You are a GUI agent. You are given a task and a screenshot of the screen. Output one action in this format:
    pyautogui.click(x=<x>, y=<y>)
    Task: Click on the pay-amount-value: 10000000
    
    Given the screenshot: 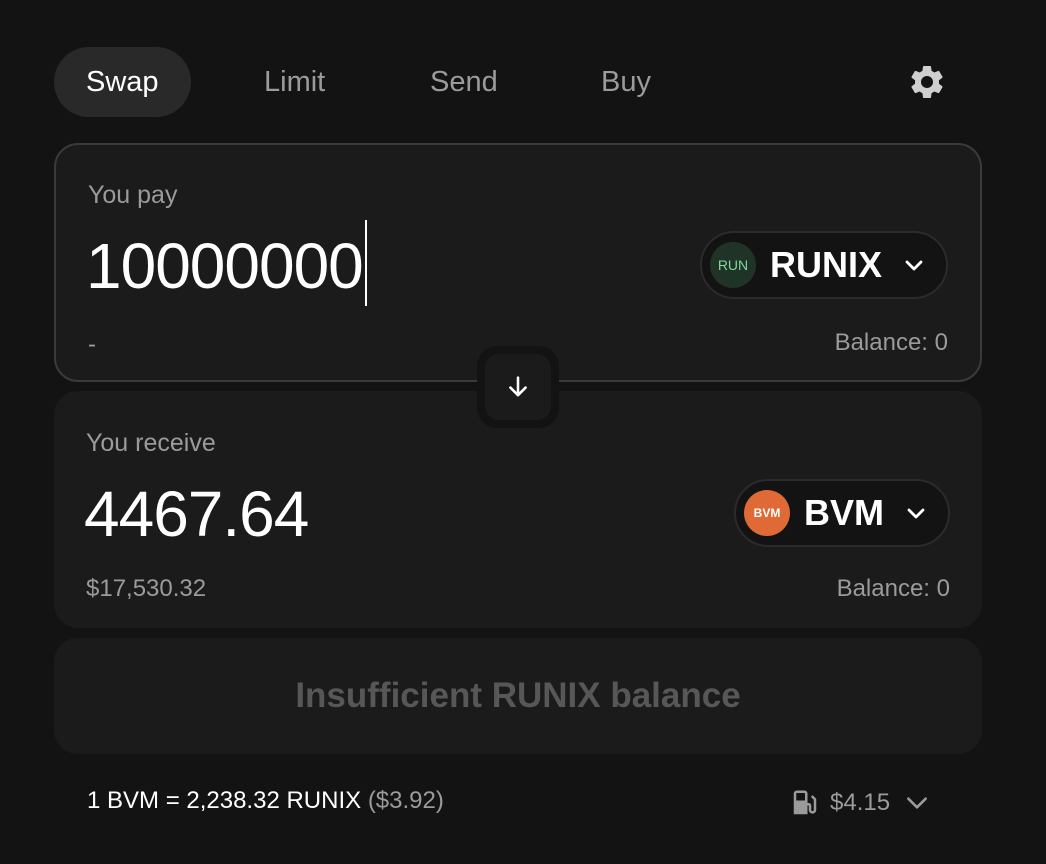 What is the action you would take?
    pyautogui.click(x=225, y=266)
    